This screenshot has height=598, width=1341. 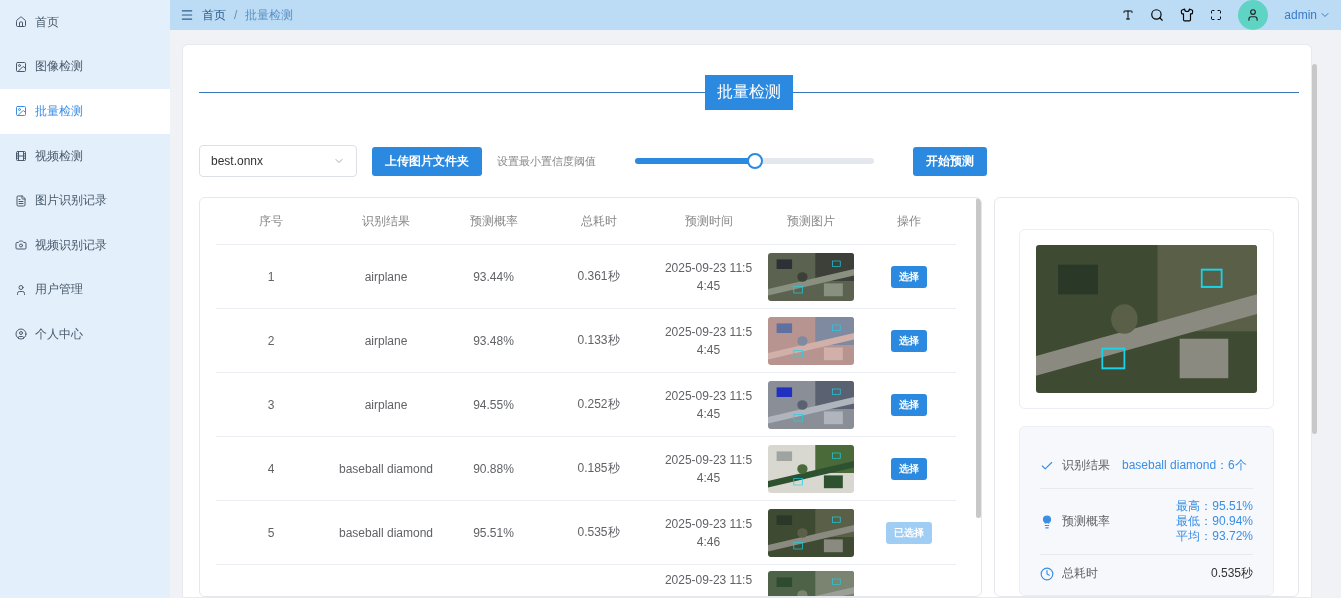 What do you see at coordinates (85, 111) in the screenshot?
I see `sidebar-item: 批量检测` at bounding box center [85, 111].